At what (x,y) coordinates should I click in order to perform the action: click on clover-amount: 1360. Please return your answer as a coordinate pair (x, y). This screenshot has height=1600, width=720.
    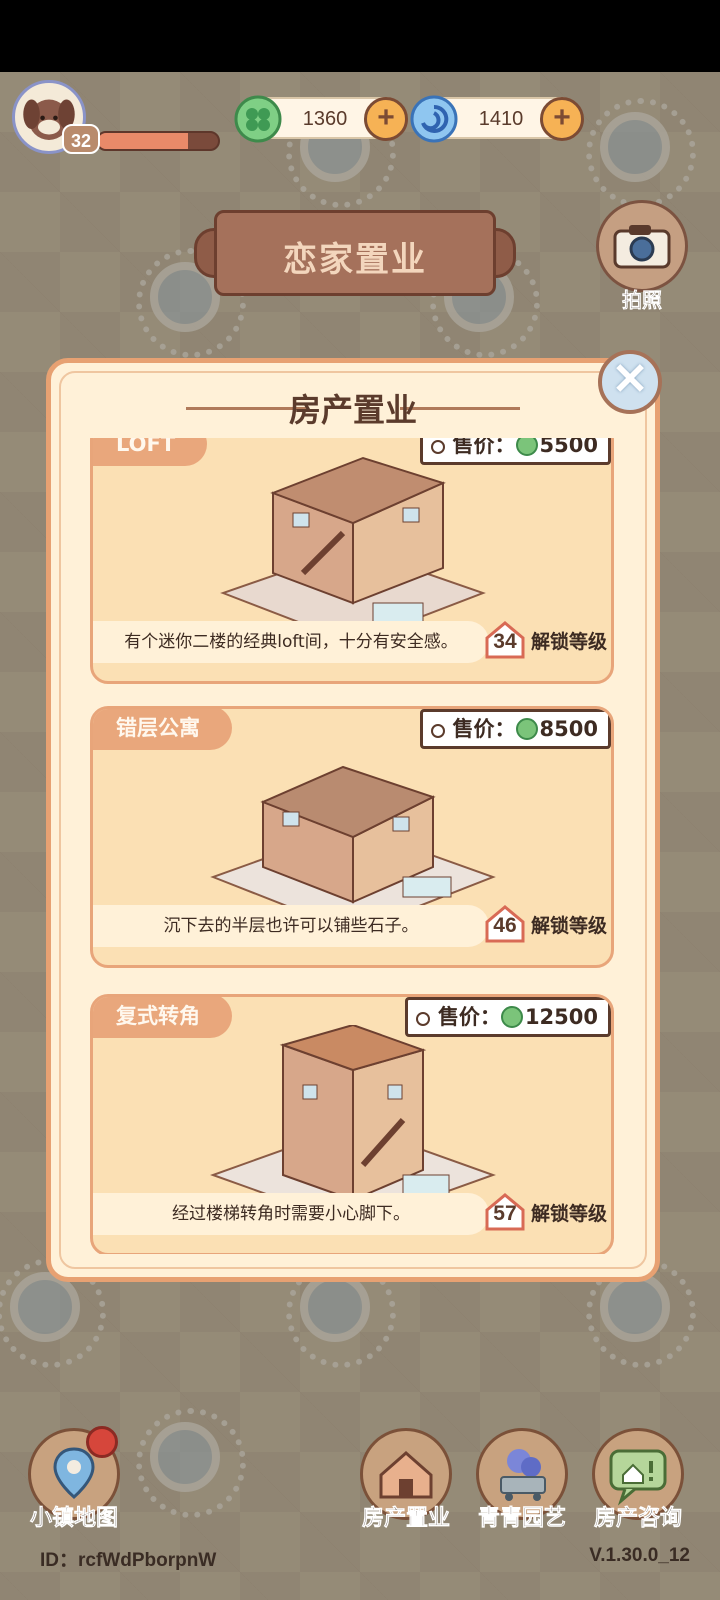
    Looking at the image, I should click on (325, 119).